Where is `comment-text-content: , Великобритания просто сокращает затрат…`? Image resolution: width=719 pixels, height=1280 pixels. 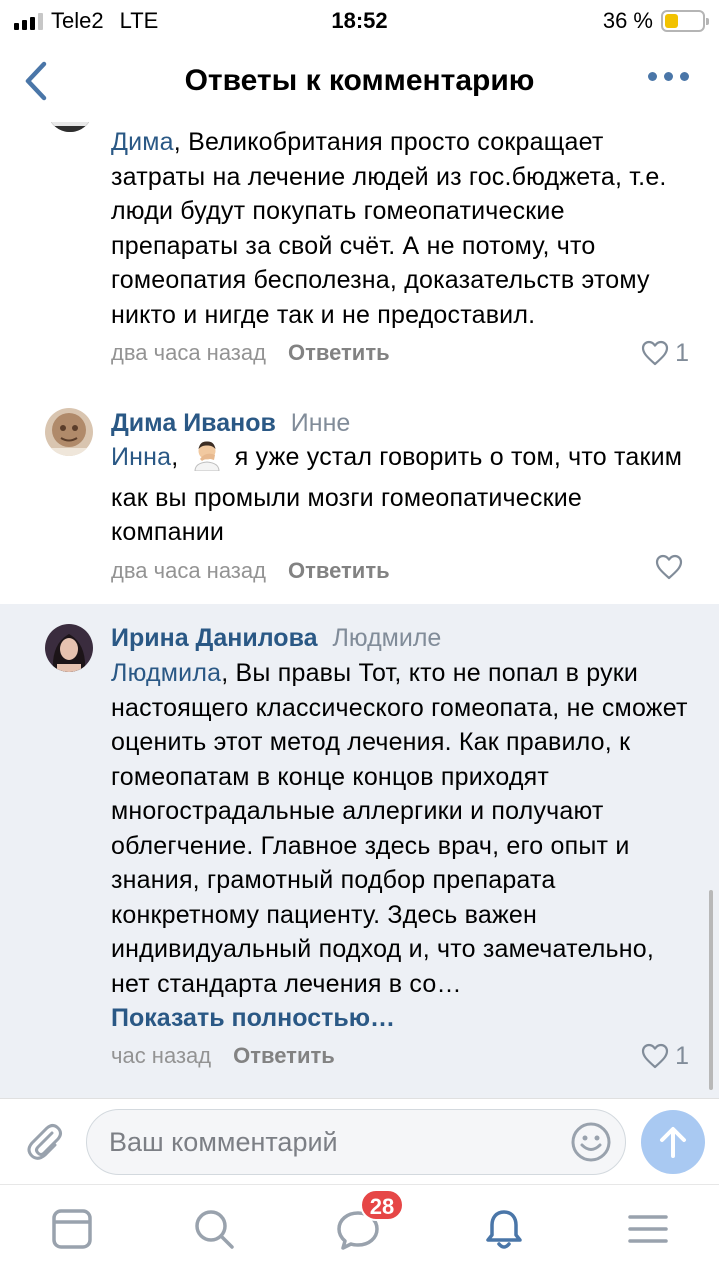
comment-text-content: , Великобритания просто сокращает затрат… is located at coordinates (389, 228).